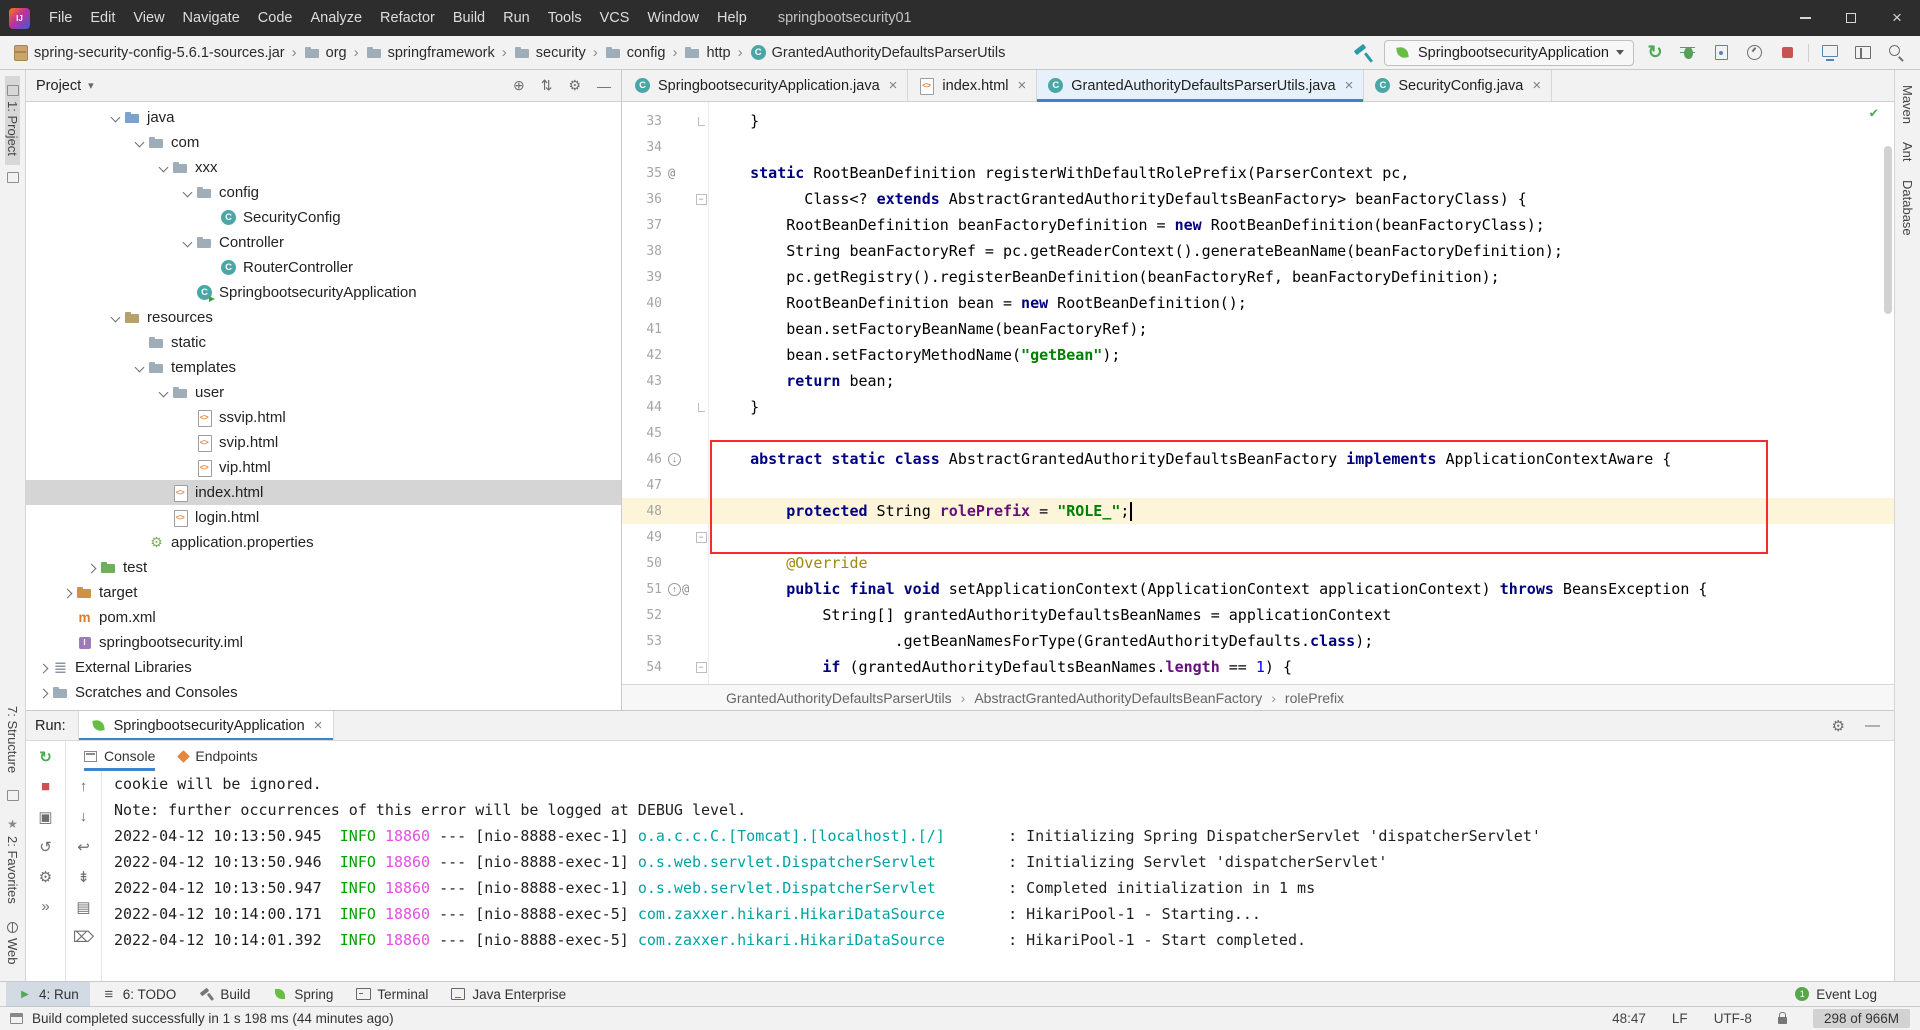 The height and width of the screenshot is (1030, 1920). What do you see at coordinates (323, 492) in the screenshot?
I see `tree-item: index.html` at bounding box center [323, 492].